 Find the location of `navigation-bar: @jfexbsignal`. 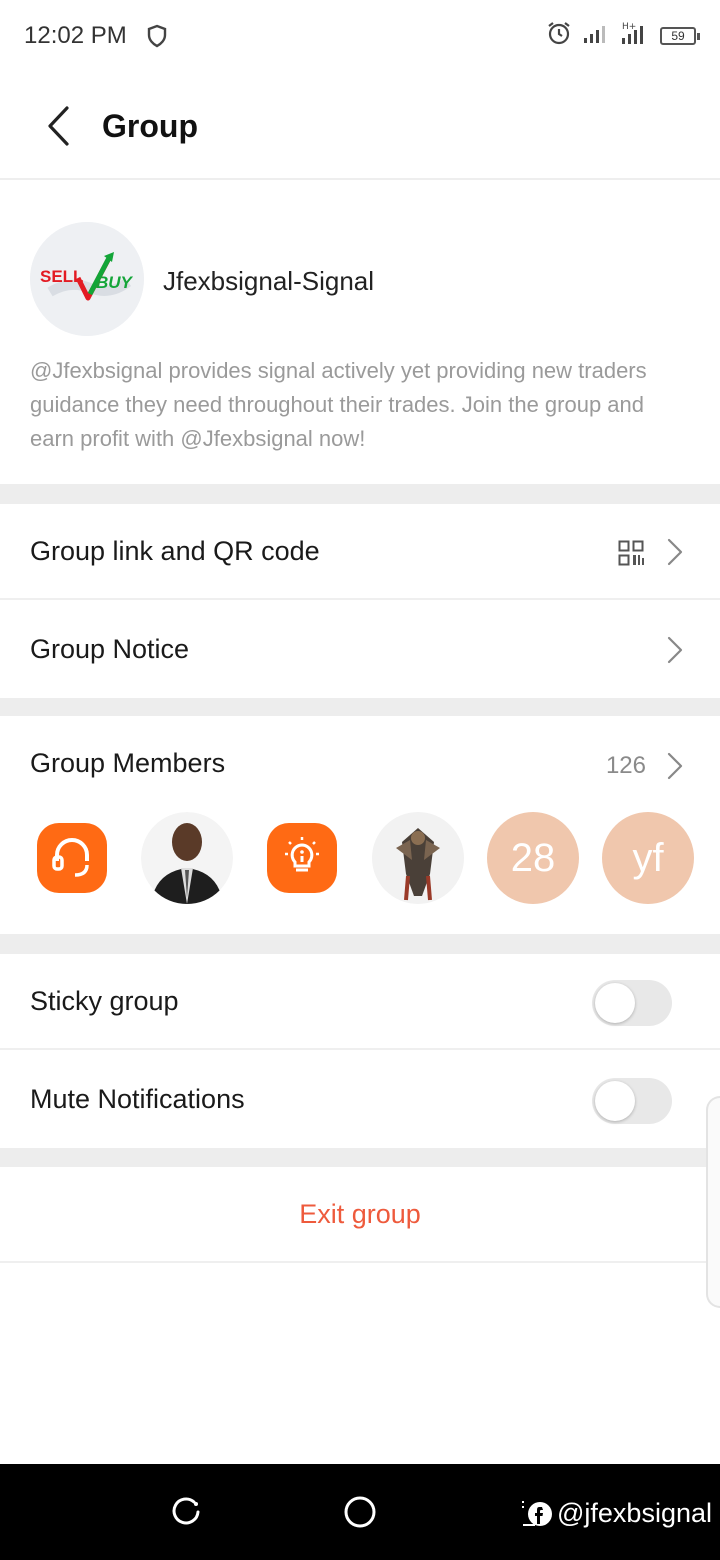

navigation-bar: @jfexbsignal is located at coordinates (360, 1512).